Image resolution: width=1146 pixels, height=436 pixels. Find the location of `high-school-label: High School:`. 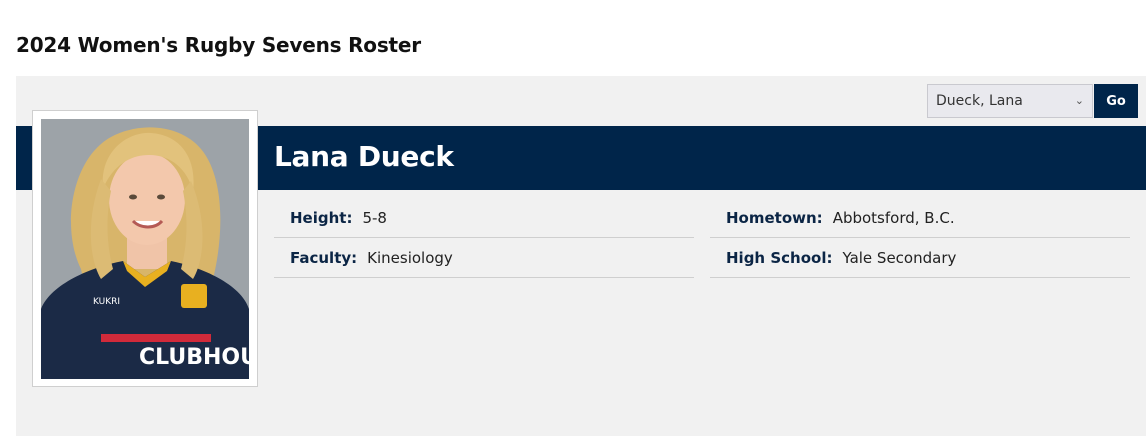

high-school-label: High School: is located at coordinates (779, 257).